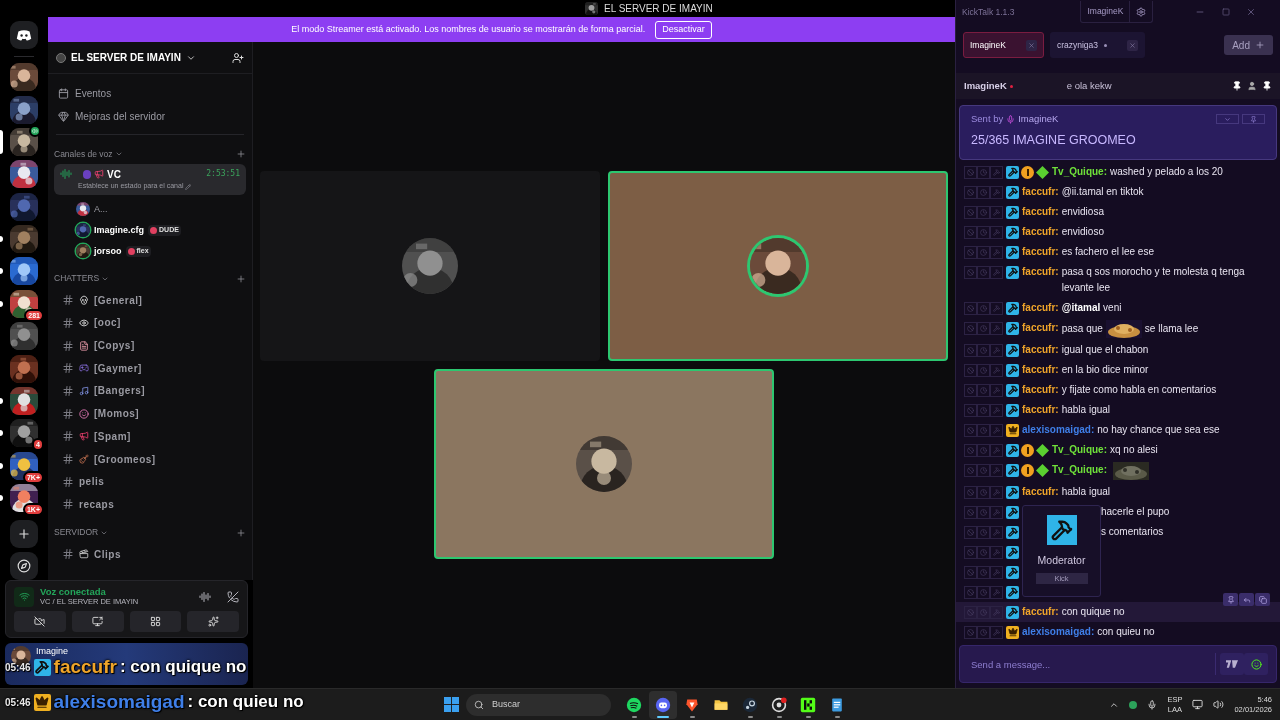 This screenshot has width=1280, height=720. Describe the element at coordinates (118, 368) in the screenshot. I see `text-channel: [Gaymer]` at that location.